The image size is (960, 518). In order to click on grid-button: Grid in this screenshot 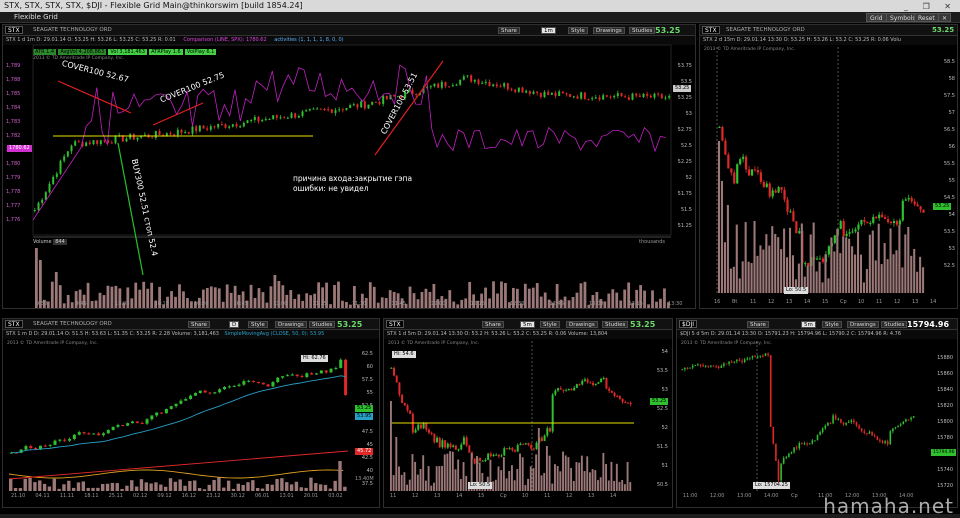, I will do `click(876, 17)`.